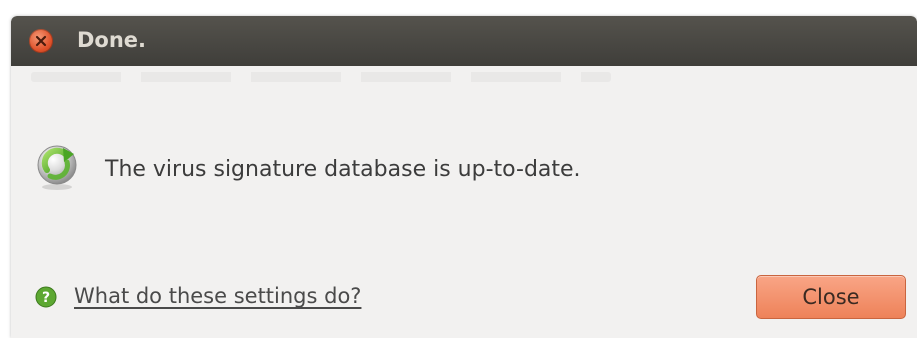 Image resolution: width=917 pixels, height=338 pixels. I want to click on help-icon: ?, so click(46, 297).